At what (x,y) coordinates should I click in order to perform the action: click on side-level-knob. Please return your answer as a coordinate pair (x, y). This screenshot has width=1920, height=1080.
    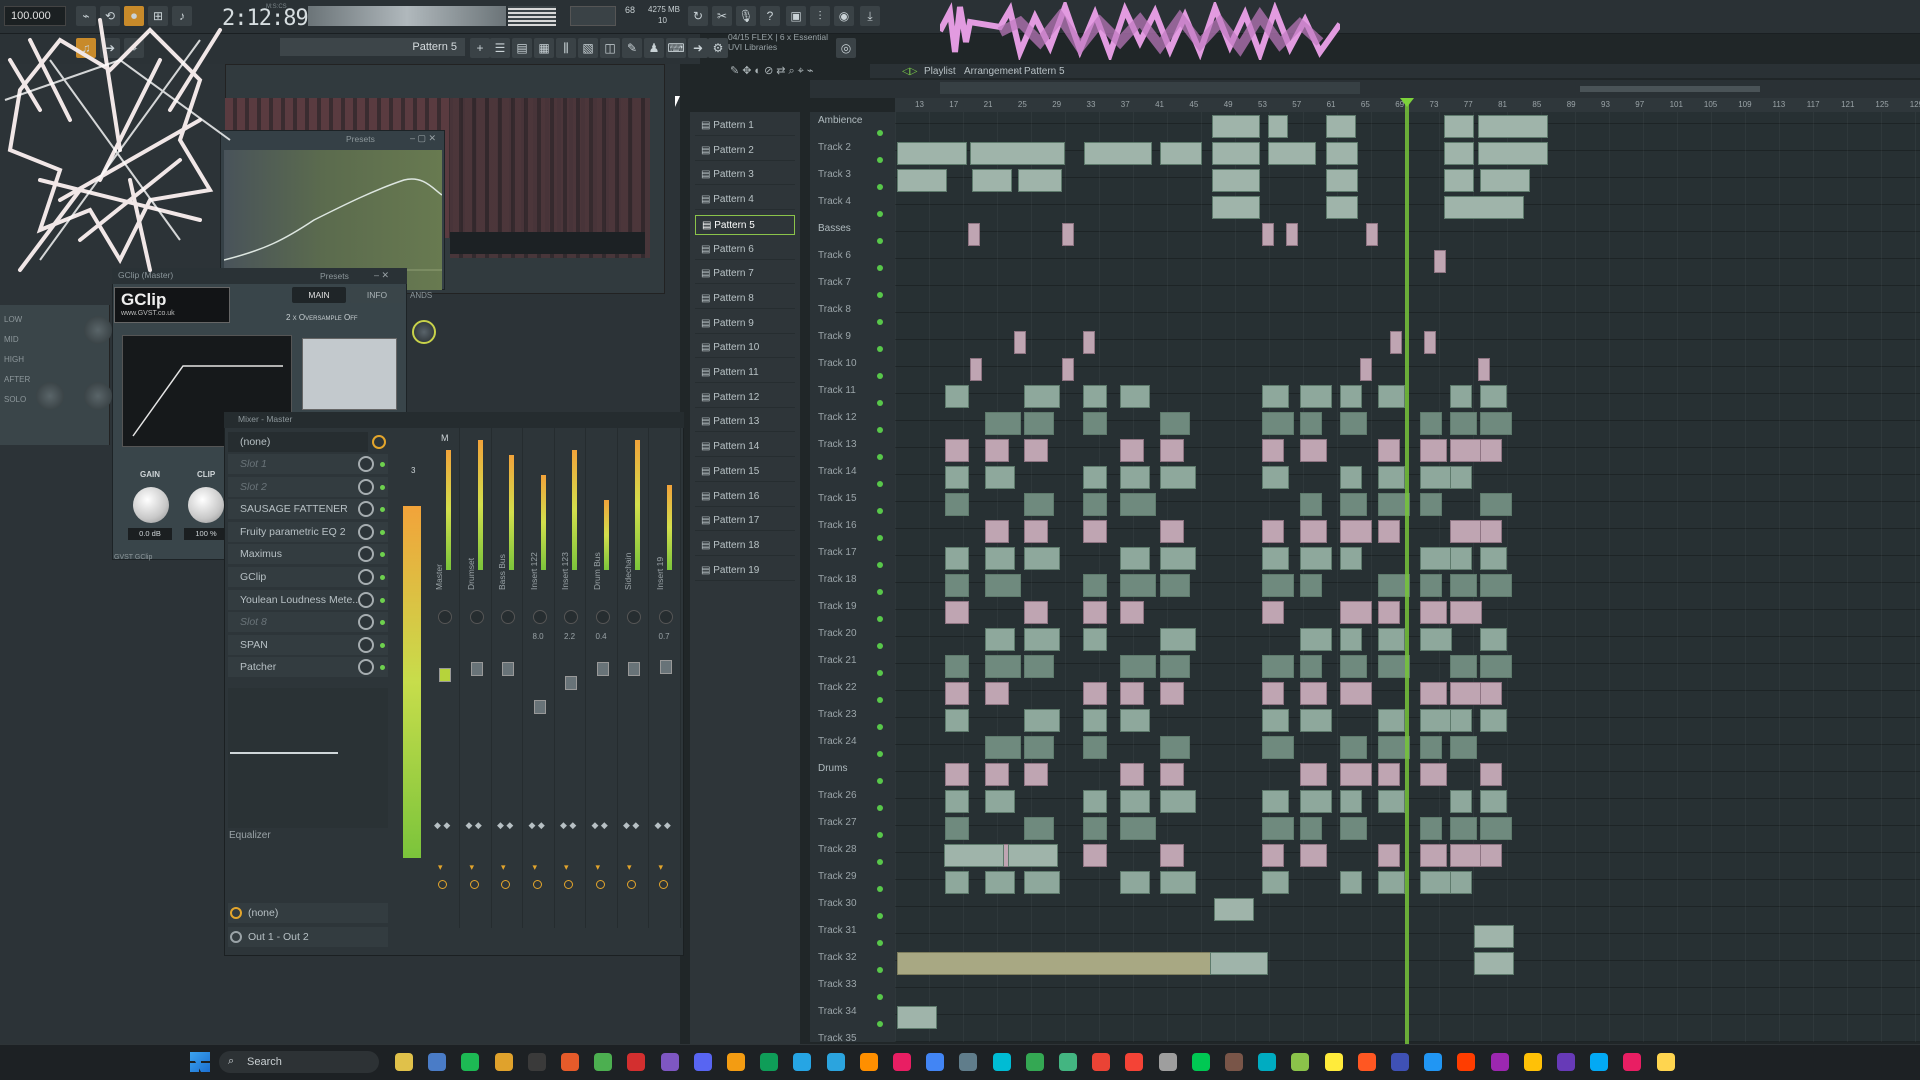
    Looking at the image, I should click on (424, 332).